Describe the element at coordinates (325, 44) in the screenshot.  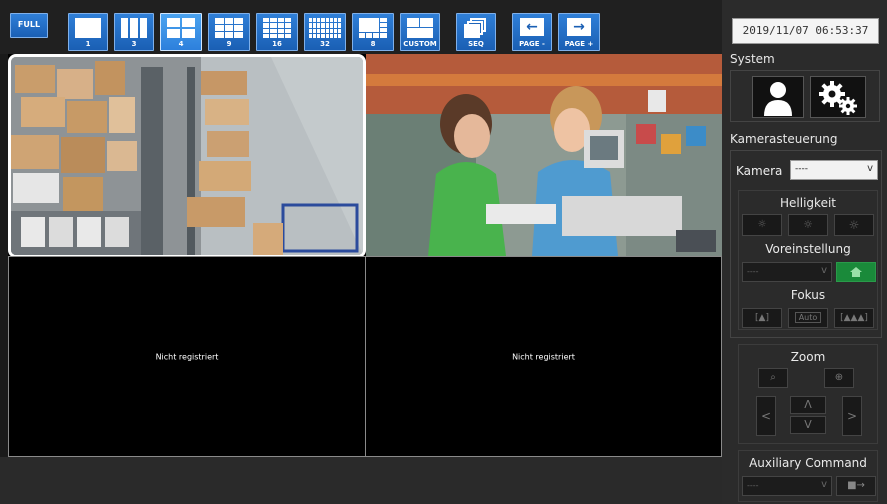
I see `layout-32-label: 32` at that location.